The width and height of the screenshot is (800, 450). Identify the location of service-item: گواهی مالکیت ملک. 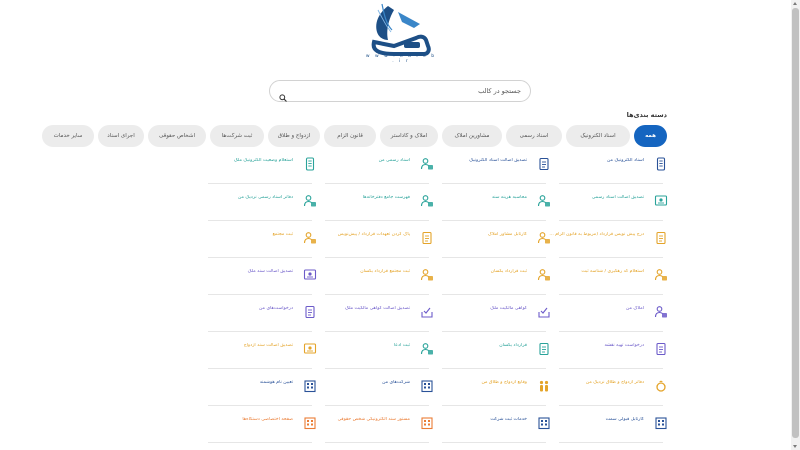
(492, 313).